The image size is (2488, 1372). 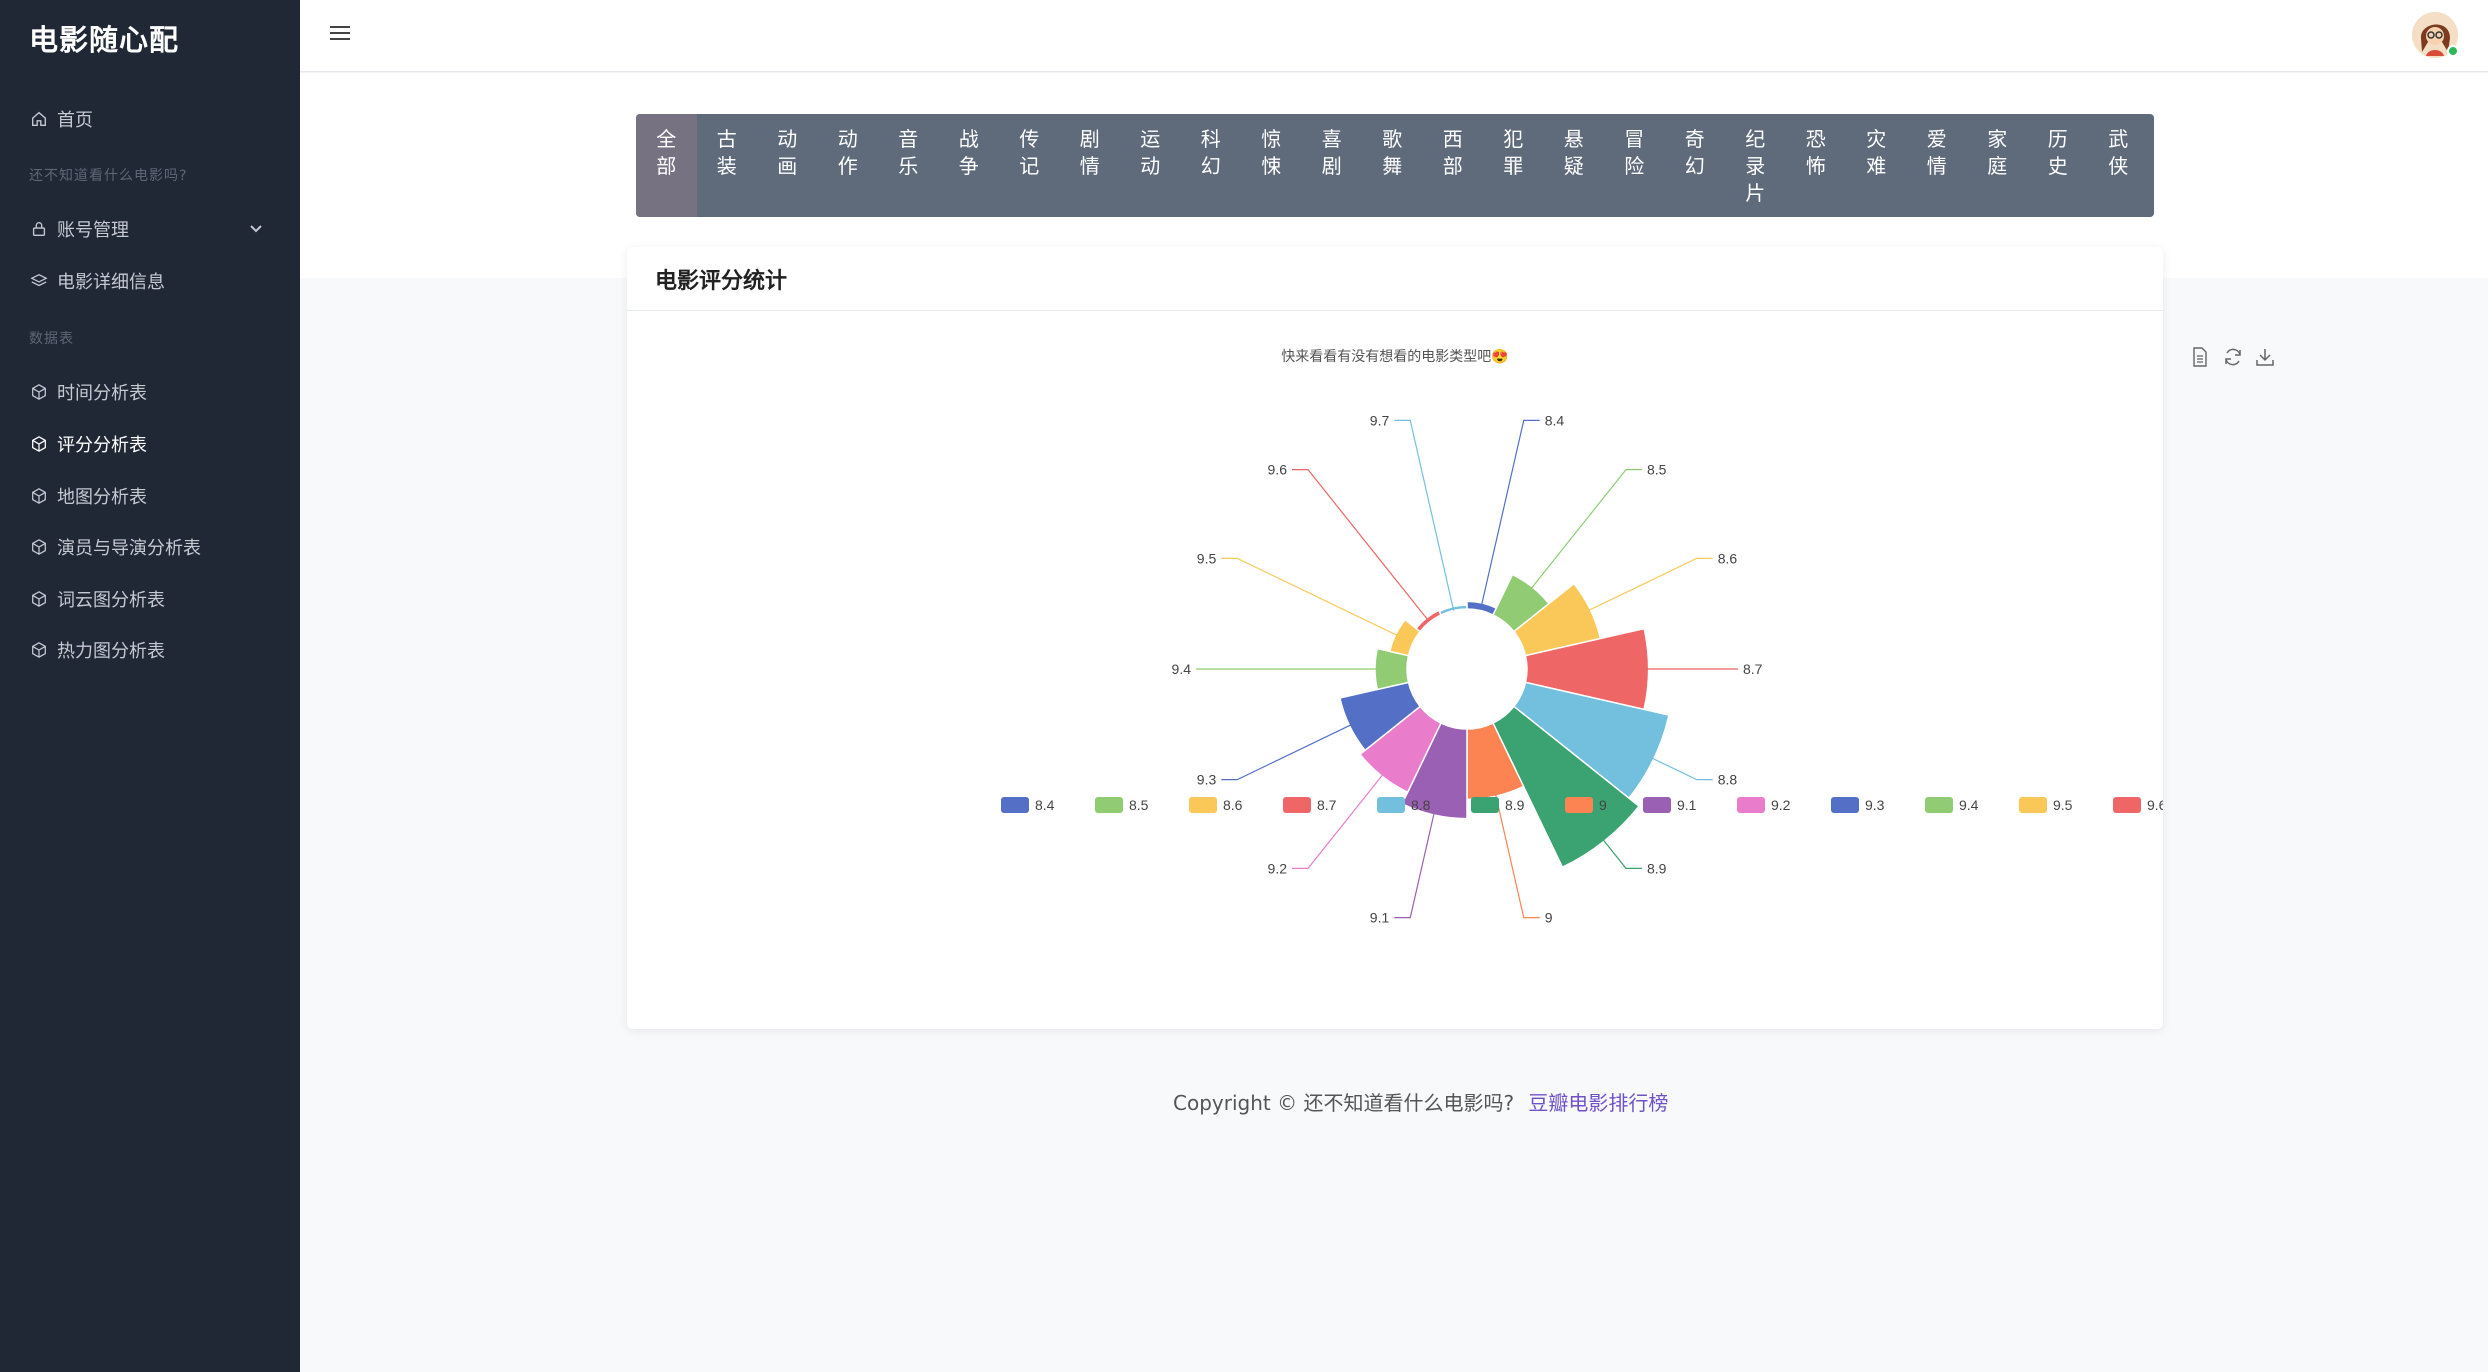 What do you see at coordinates (1695, 165) in the screenshot?
I see `category-button: 奇幻` at bounding box center [1695, 165].